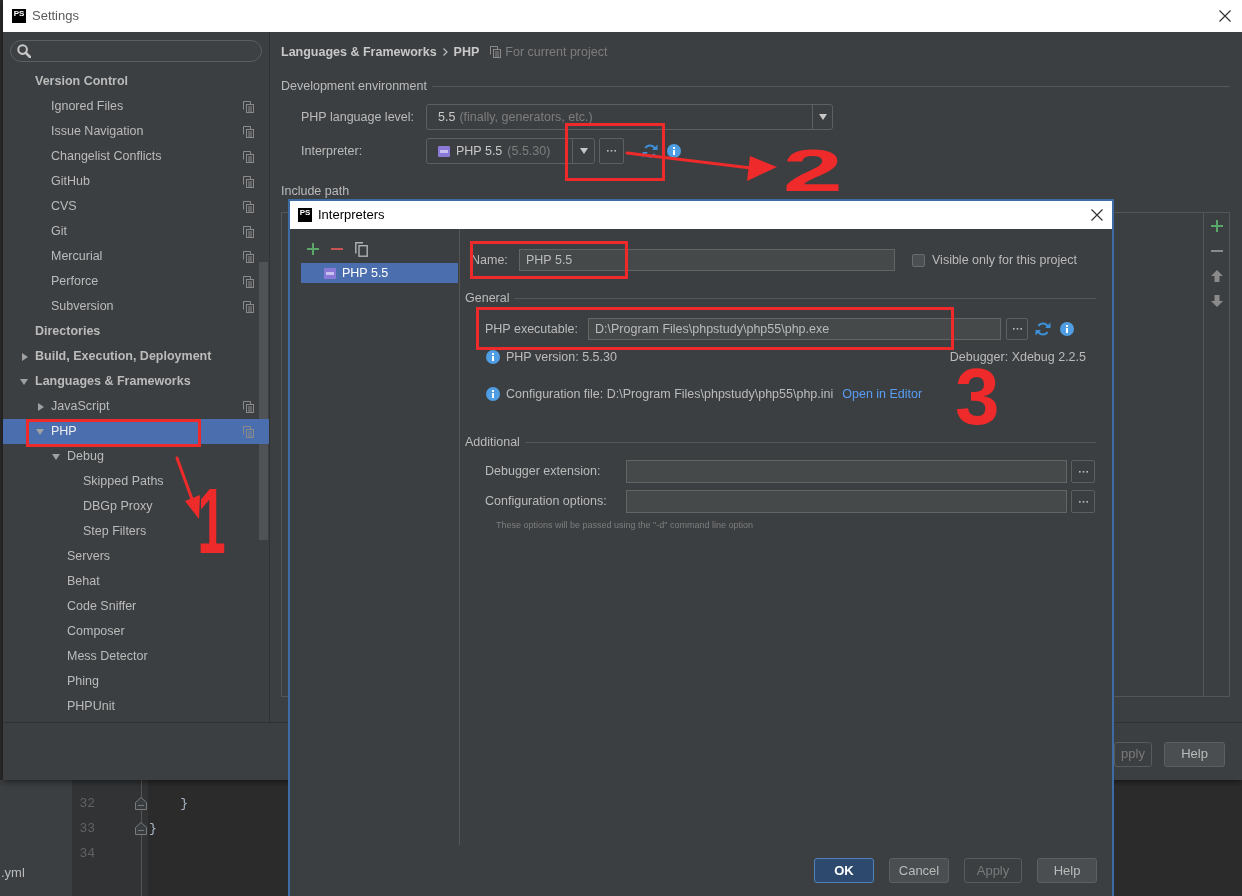  I want to click on section-title: Additional, so click(492, 442).